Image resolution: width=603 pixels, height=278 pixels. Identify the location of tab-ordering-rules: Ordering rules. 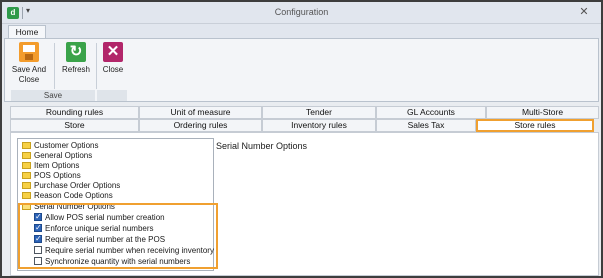
(200, 125).